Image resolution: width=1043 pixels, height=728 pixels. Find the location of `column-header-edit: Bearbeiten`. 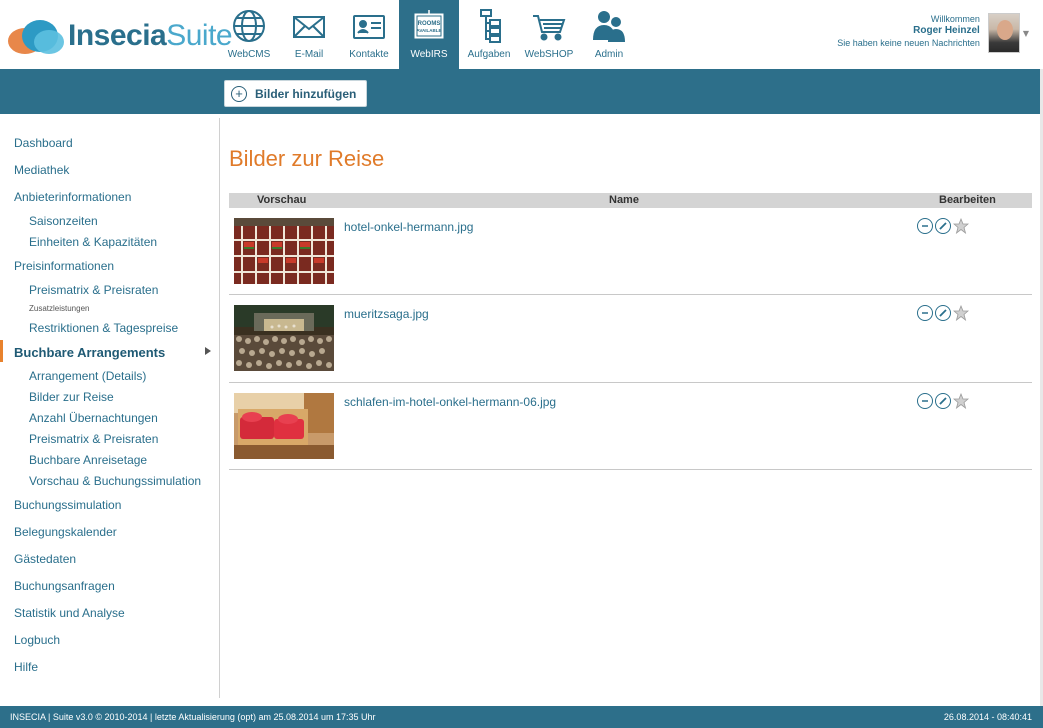

column-header-edit: Bearbeiten is located at coordinates (967, 200).